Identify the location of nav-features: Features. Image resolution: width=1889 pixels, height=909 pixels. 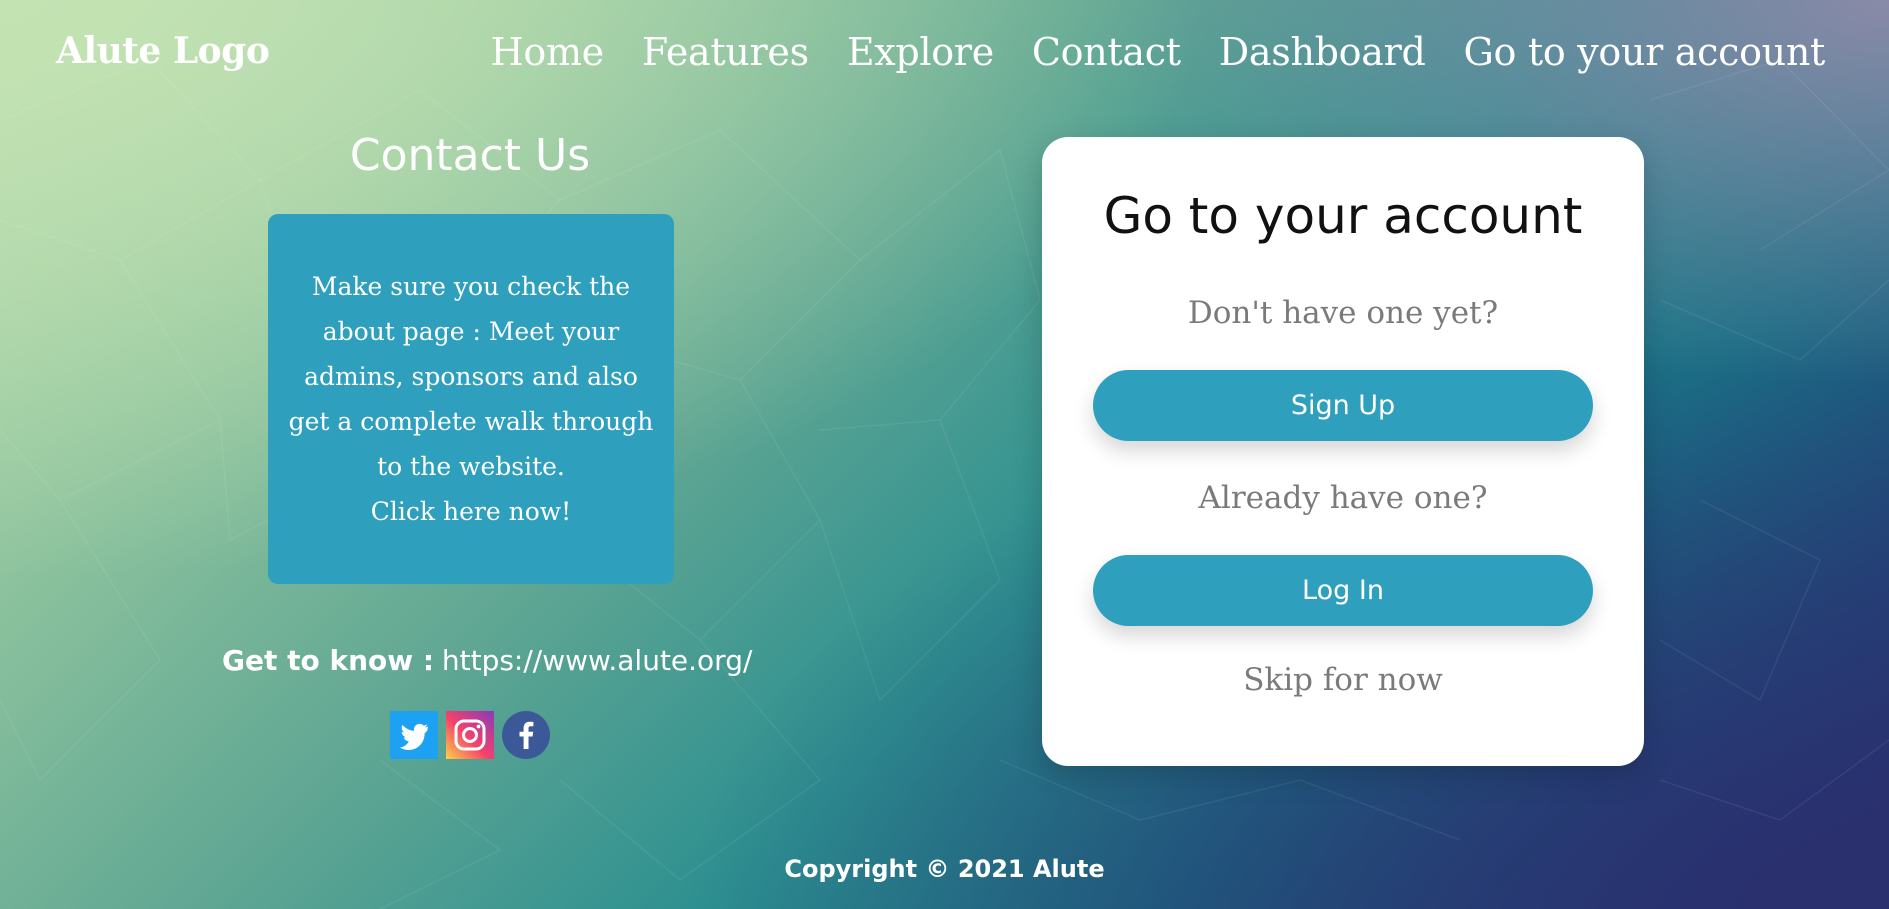
(725, 52).